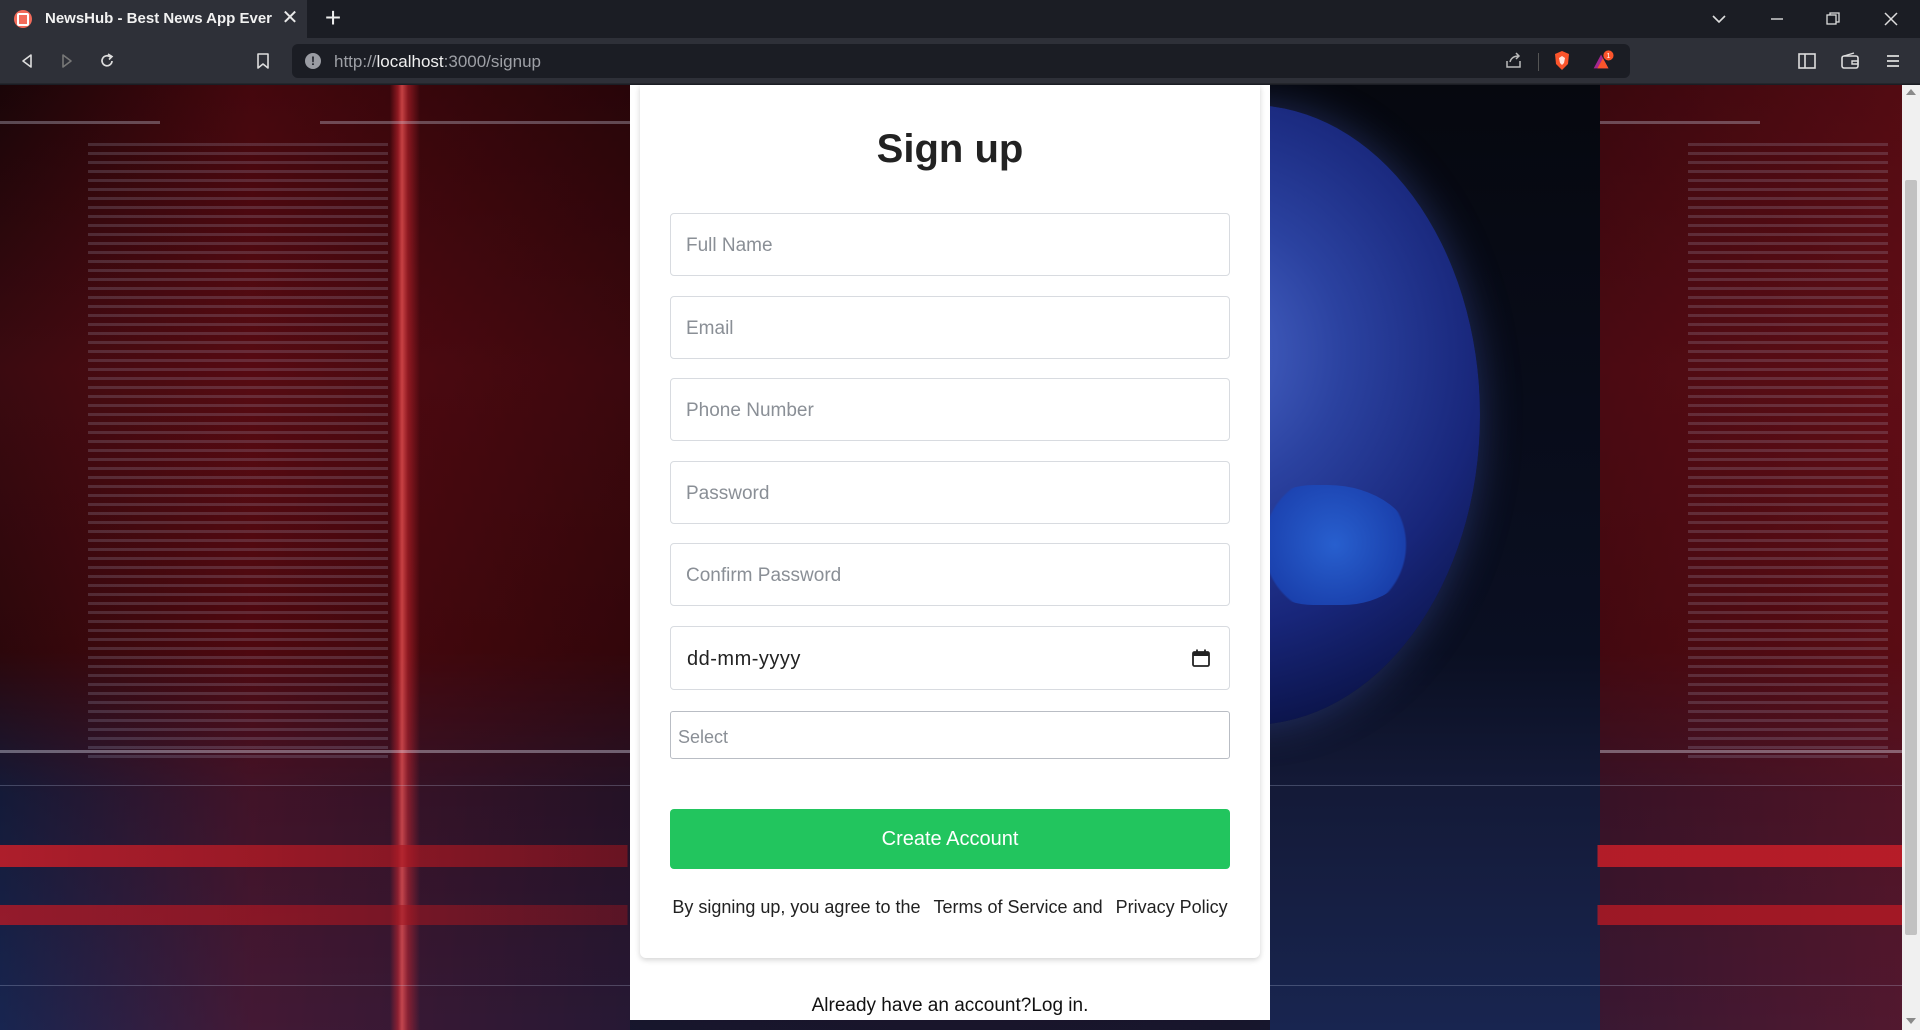 The height and width of the screenshot is (1030, 1920). Describe the element at coordinates (1059, 1005) in the screenshot. I see `login-link: Log in.` at that location.